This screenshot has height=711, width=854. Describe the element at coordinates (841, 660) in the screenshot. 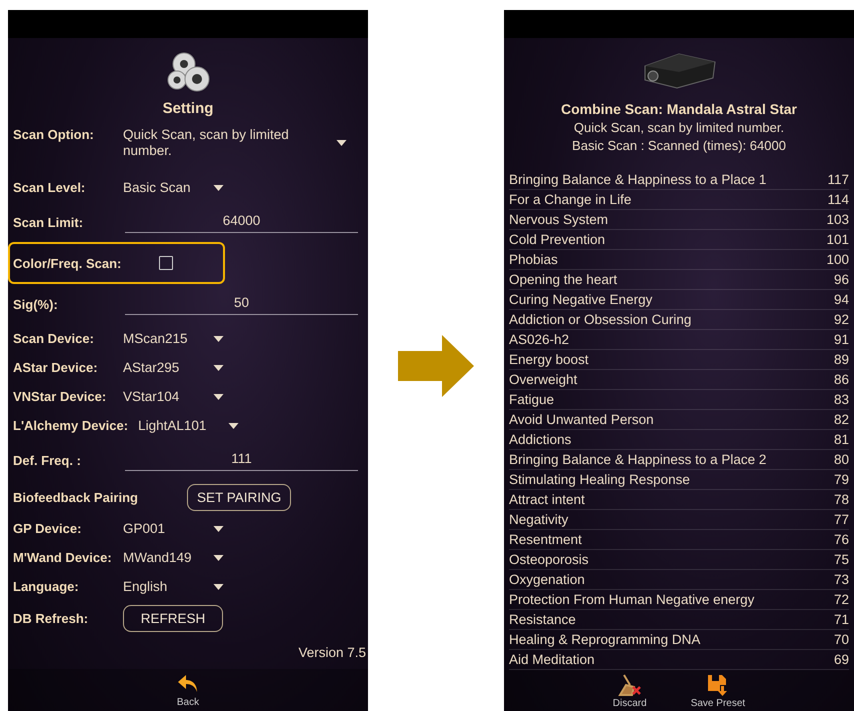

I see `result-count: 69` at that location.